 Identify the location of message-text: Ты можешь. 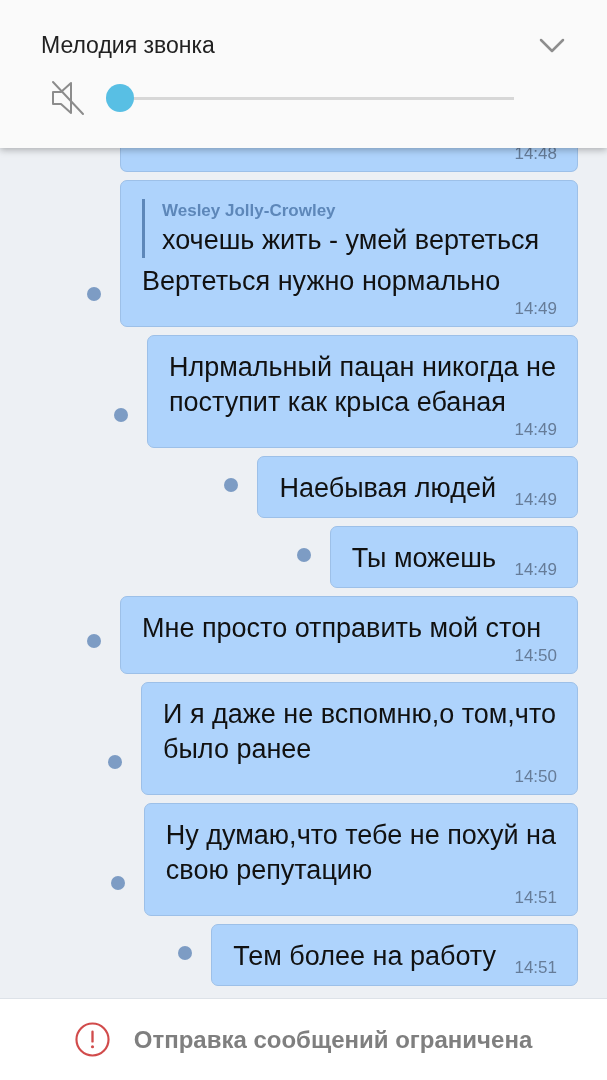
(423, 558).